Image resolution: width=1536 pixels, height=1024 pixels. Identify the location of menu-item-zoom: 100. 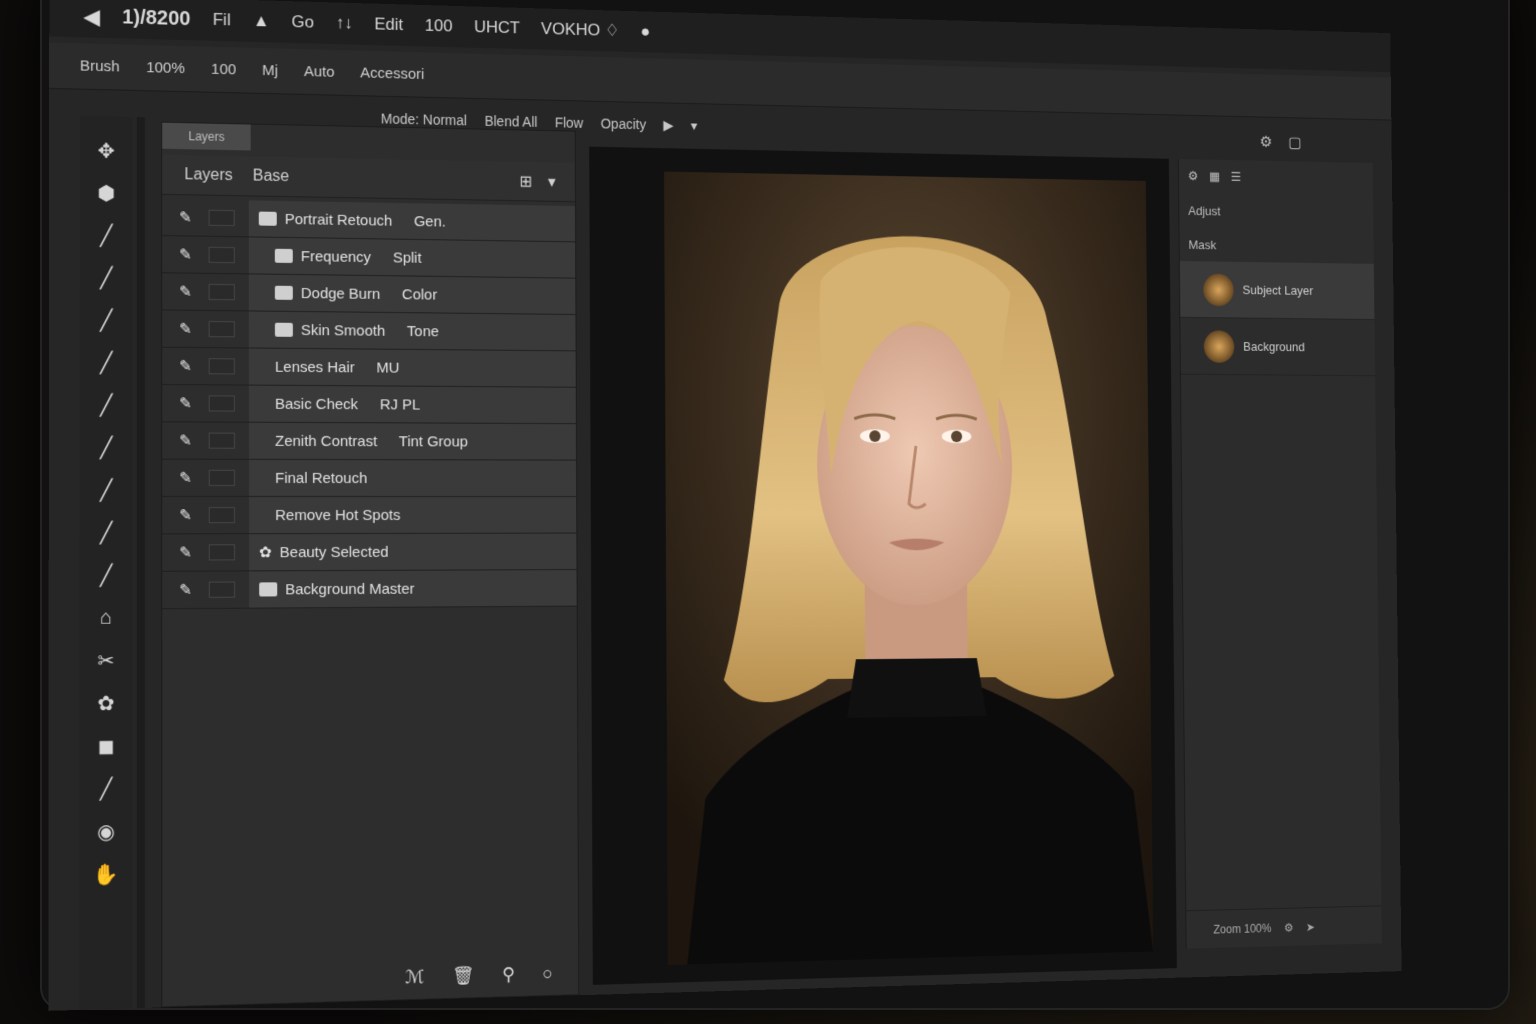
(439, 26).